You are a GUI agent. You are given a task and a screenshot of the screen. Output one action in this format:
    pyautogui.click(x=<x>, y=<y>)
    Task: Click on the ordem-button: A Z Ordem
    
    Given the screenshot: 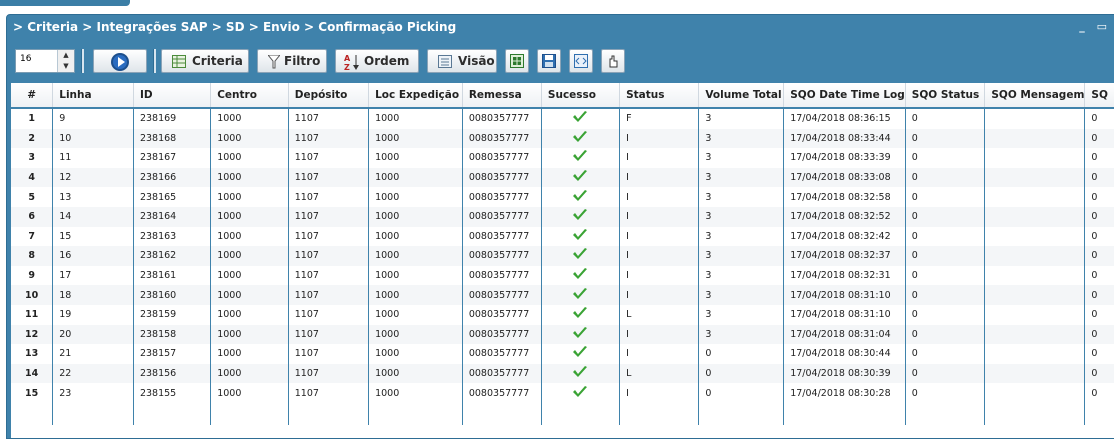 What is the action you would take?
    pyautogui.click(x=377, y=61)
    